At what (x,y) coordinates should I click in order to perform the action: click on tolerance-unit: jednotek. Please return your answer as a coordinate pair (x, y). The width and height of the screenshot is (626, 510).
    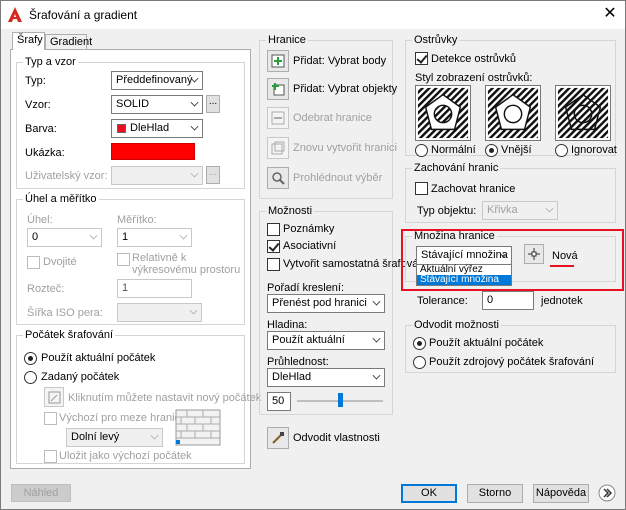
    Looking at the image, I should click on (562, 301).